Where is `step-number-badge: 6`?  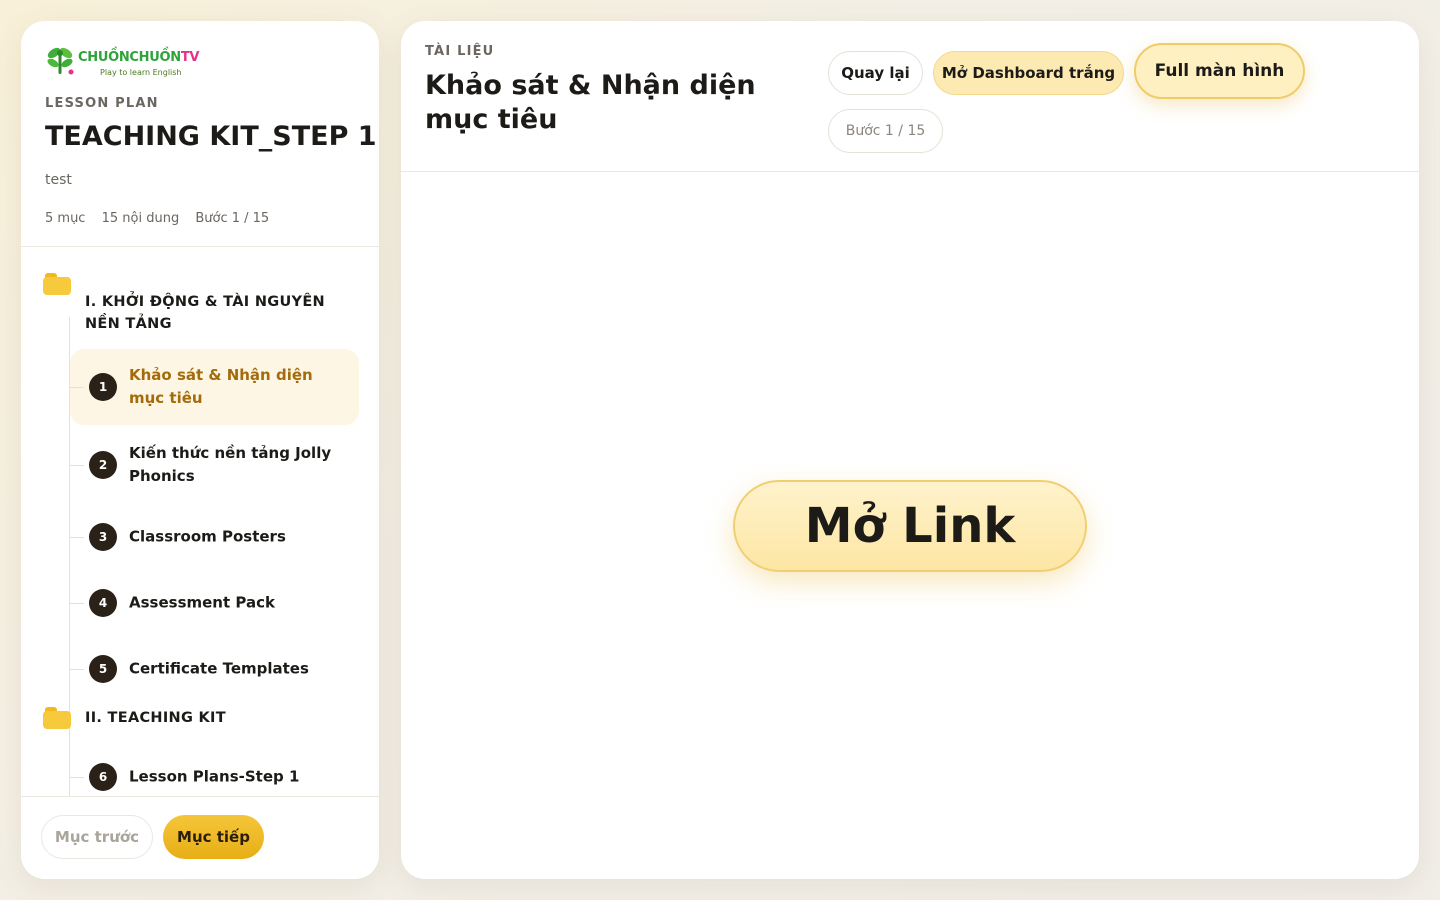
step-number-badge: 6 is located at coordinates (103, 777).